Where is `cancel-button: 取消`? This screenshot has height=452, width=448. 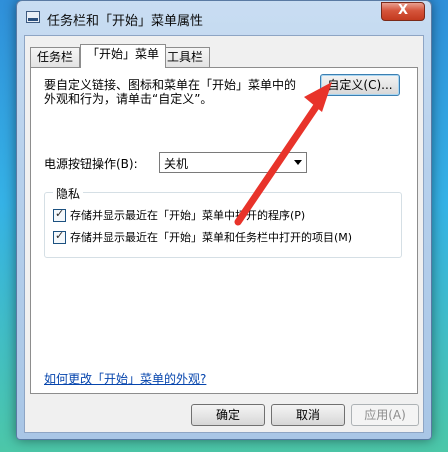 cancel-button: 取消 is located at coordinates (308, 415).